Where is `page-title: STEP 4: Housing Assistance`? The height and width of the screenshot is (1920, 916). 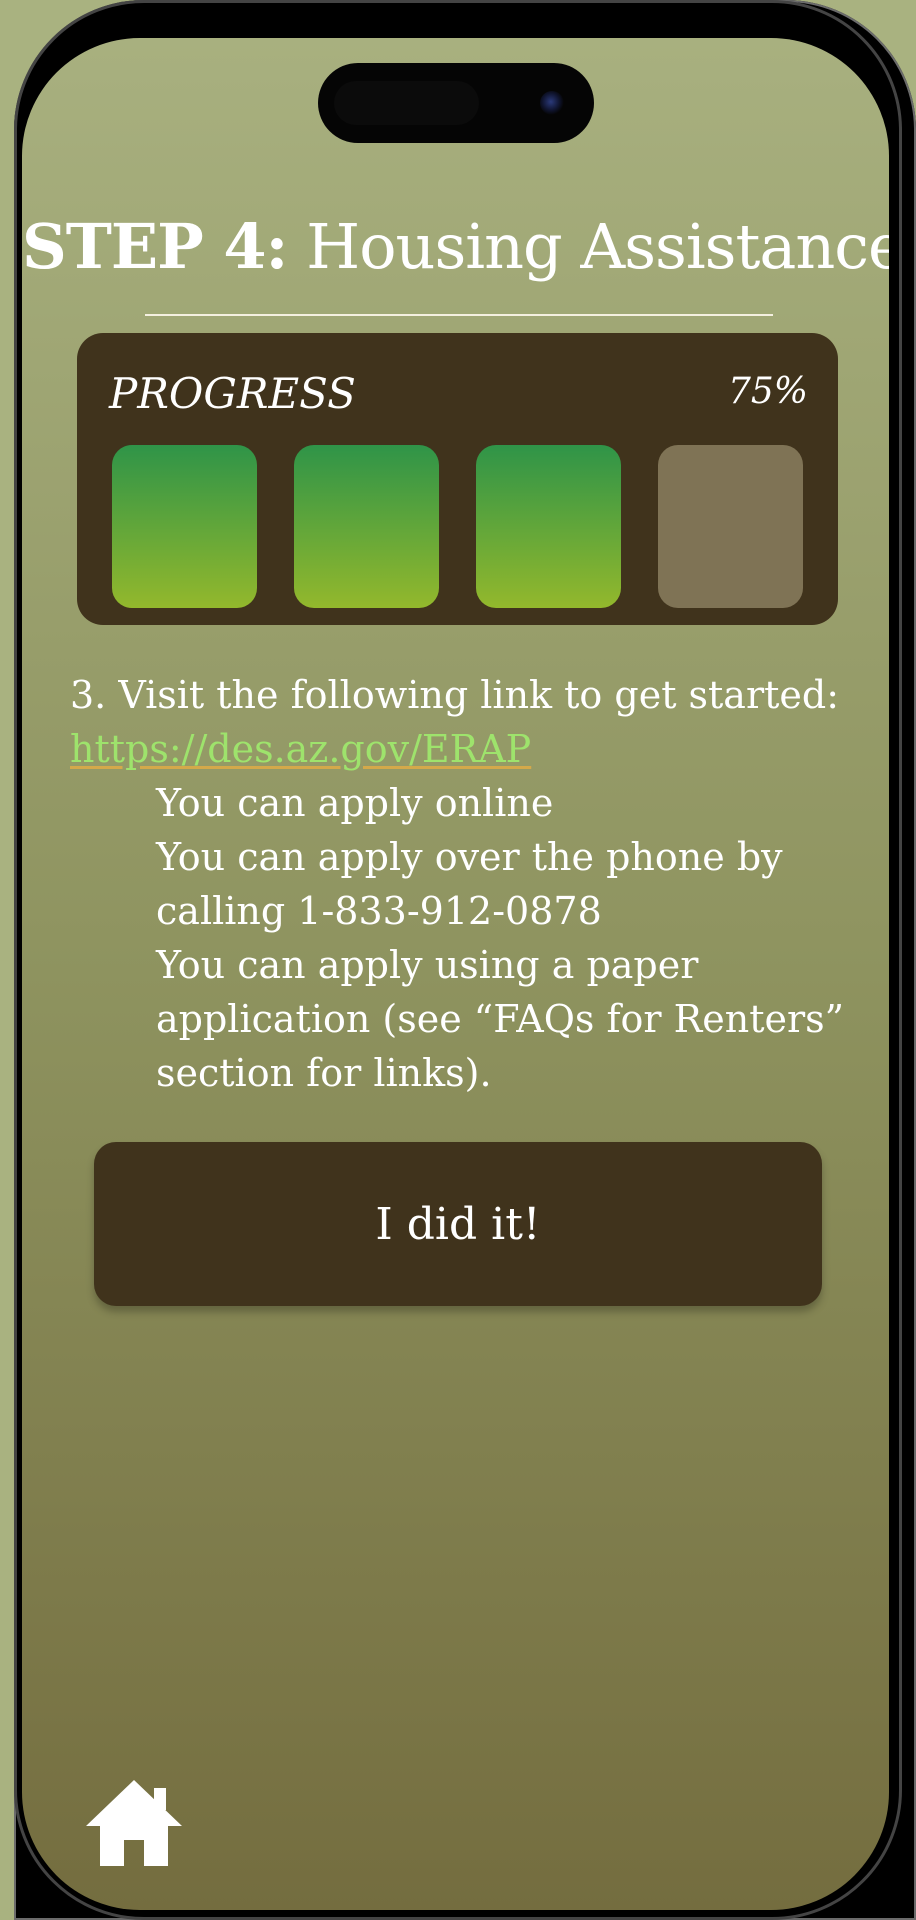
page-title: STEP 4: Housing Assistance is located at coordinates (455, 246).